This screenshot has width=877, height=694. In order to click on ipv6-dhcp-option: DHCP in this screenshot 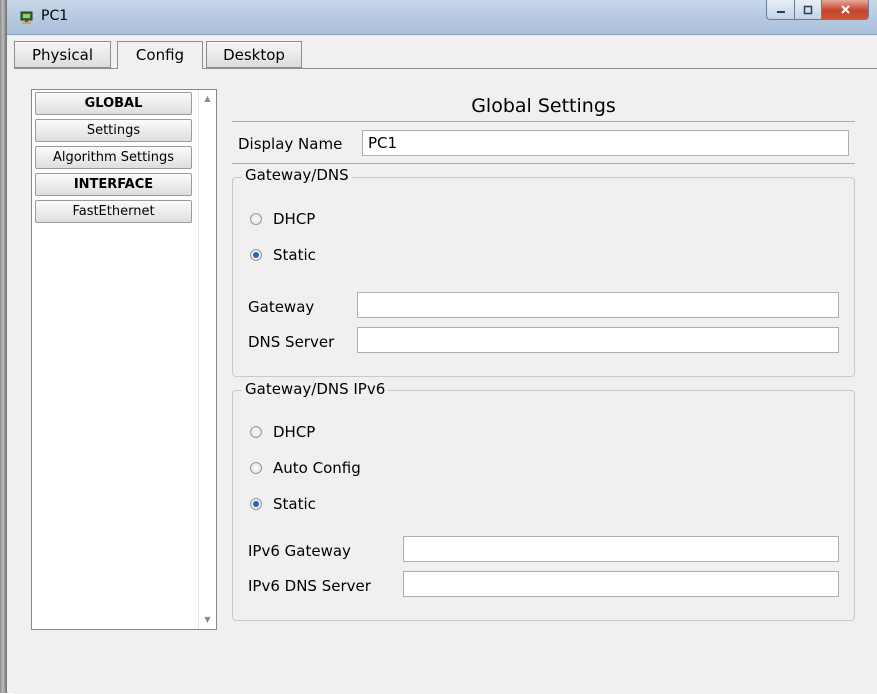, I will do `click(282, 432)`.